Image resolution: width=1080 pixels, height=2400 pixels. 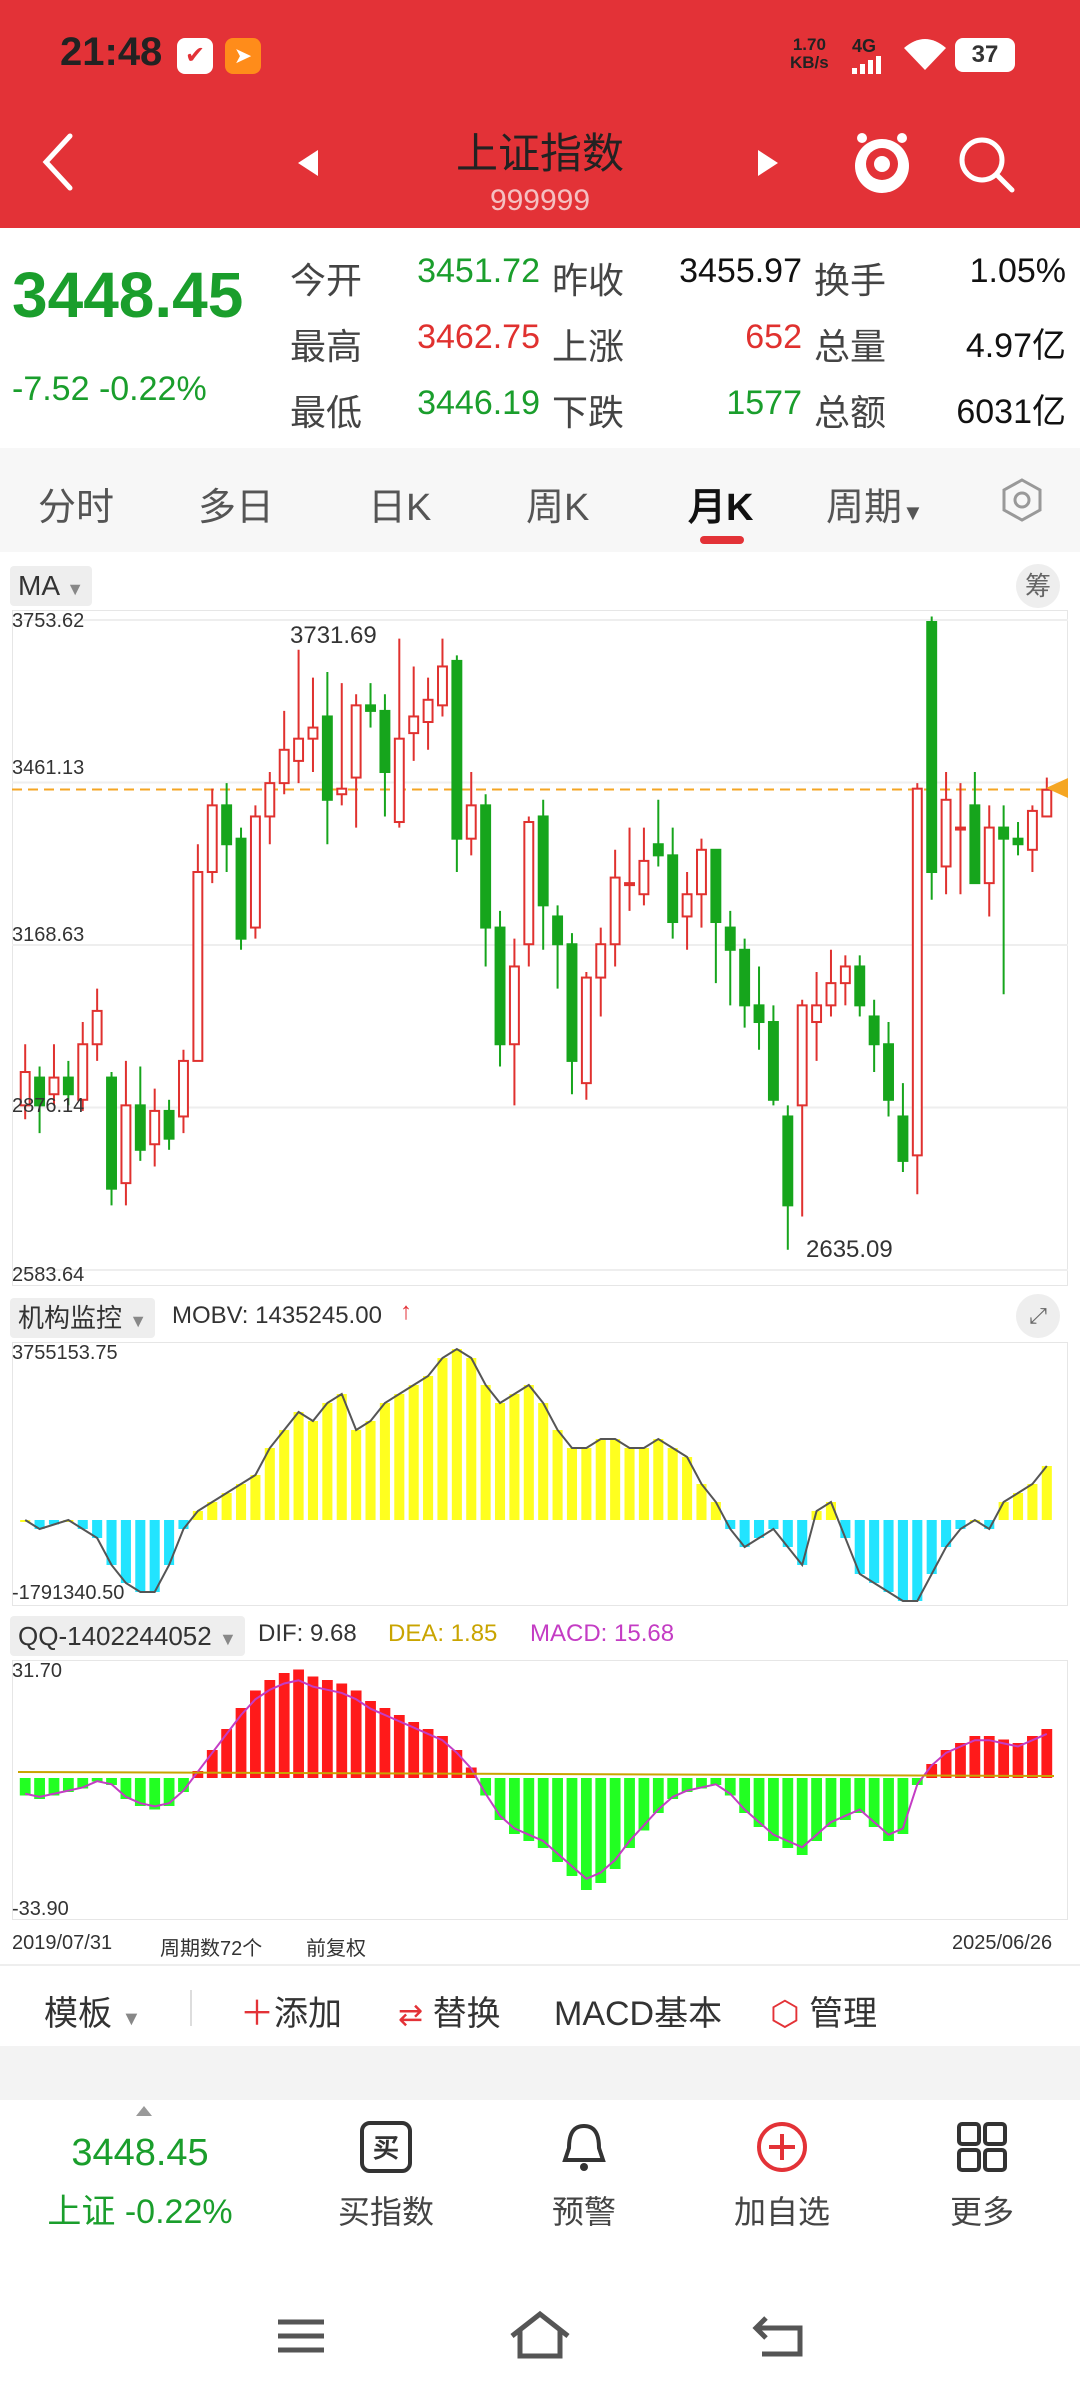 I want to click on menu-icon, so click(x=301, y=2336).